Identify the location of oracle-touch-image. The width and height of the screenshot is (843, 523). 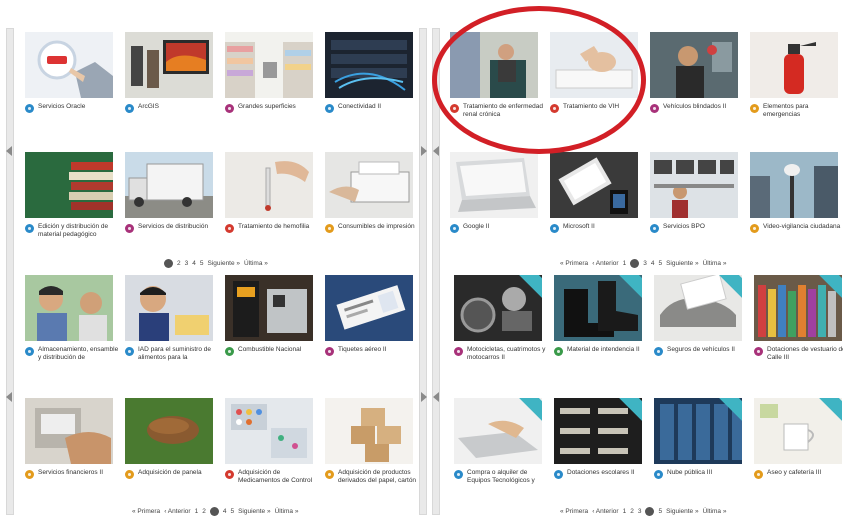
(69, 65).